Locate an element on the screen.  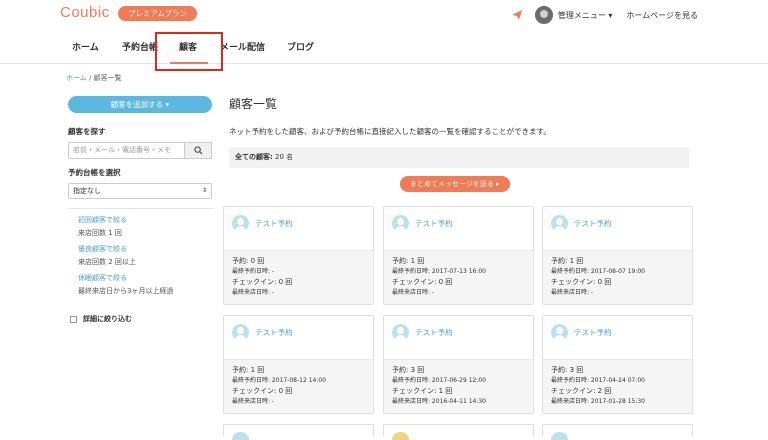
last-reservation: 最終予約日時: 2017-07-13 16:00 is located at coordinates (439, 271).